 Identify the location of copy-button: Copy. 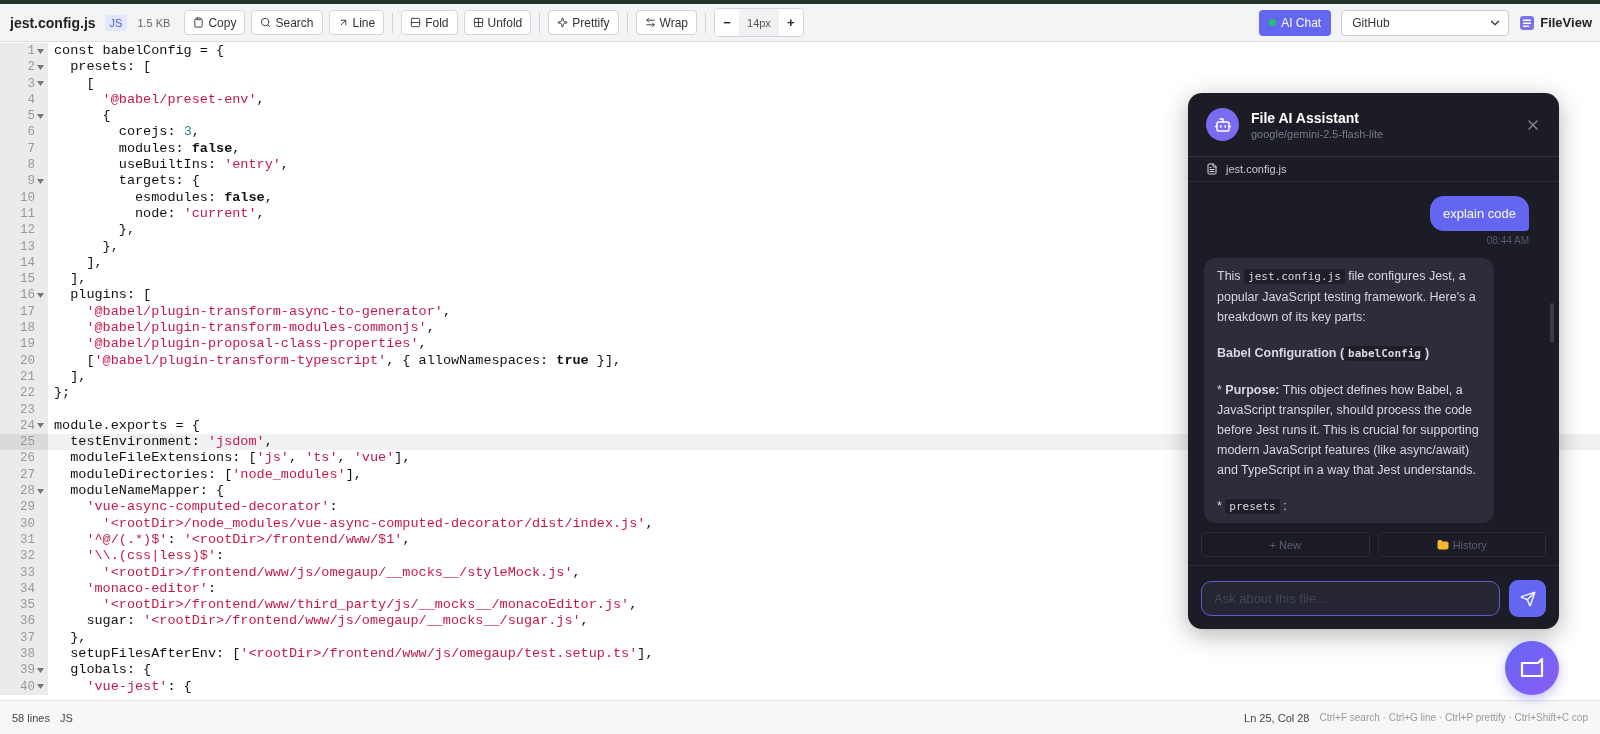
(215, 22).